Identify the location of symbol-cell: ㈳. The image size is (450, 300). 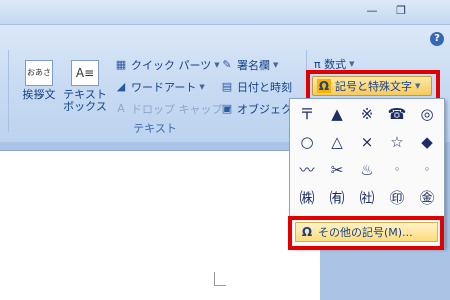
(367, 198).